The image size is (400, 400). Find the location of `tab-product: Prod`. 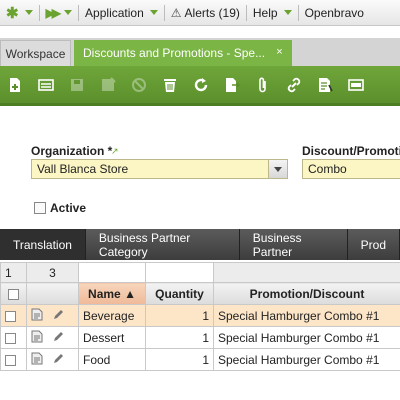

tab-product: Prod is located at coordinates (374, 244).